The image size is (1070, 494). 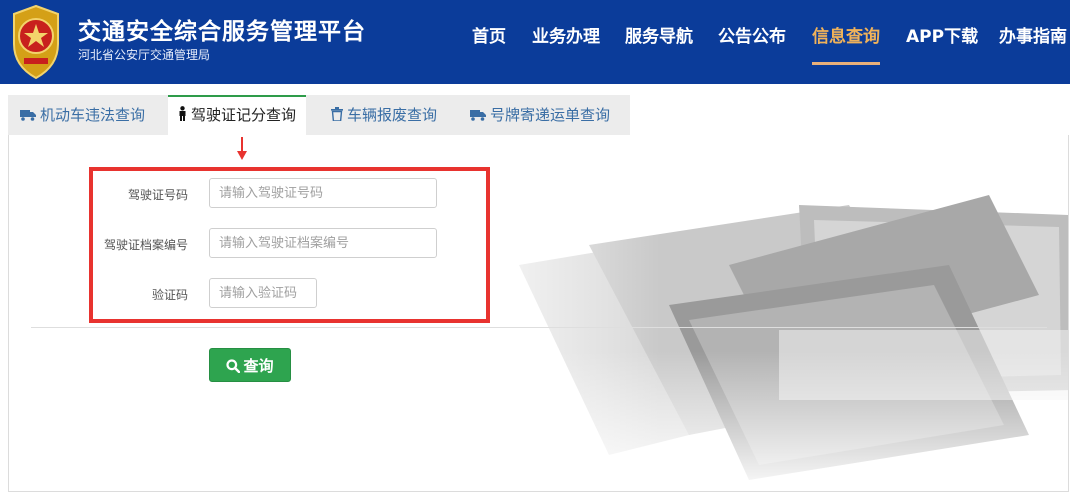 I want to click on nav-info-query: 信息查询, so click(x=846, y=34).